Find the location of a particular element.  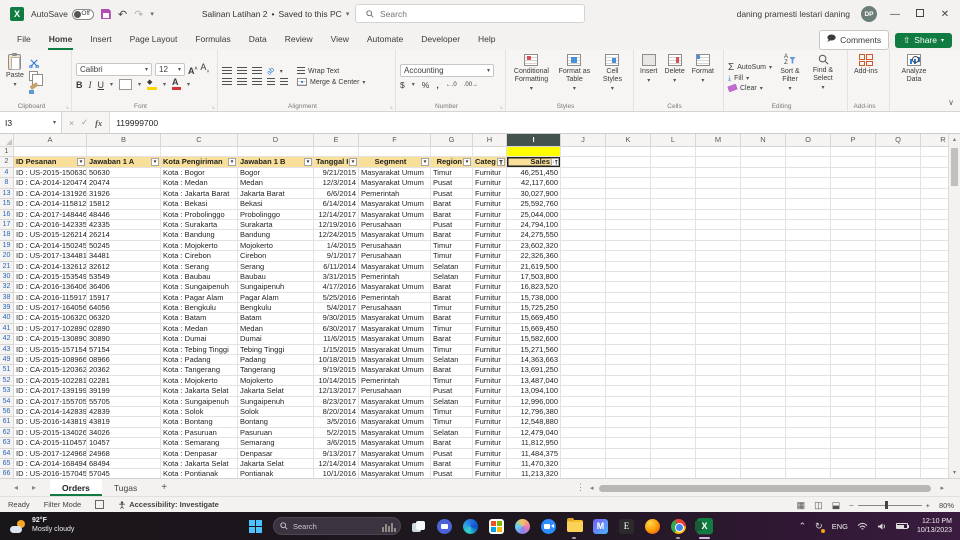

cell: ID : US-2017-102890 is located at coordinates (50, 329).